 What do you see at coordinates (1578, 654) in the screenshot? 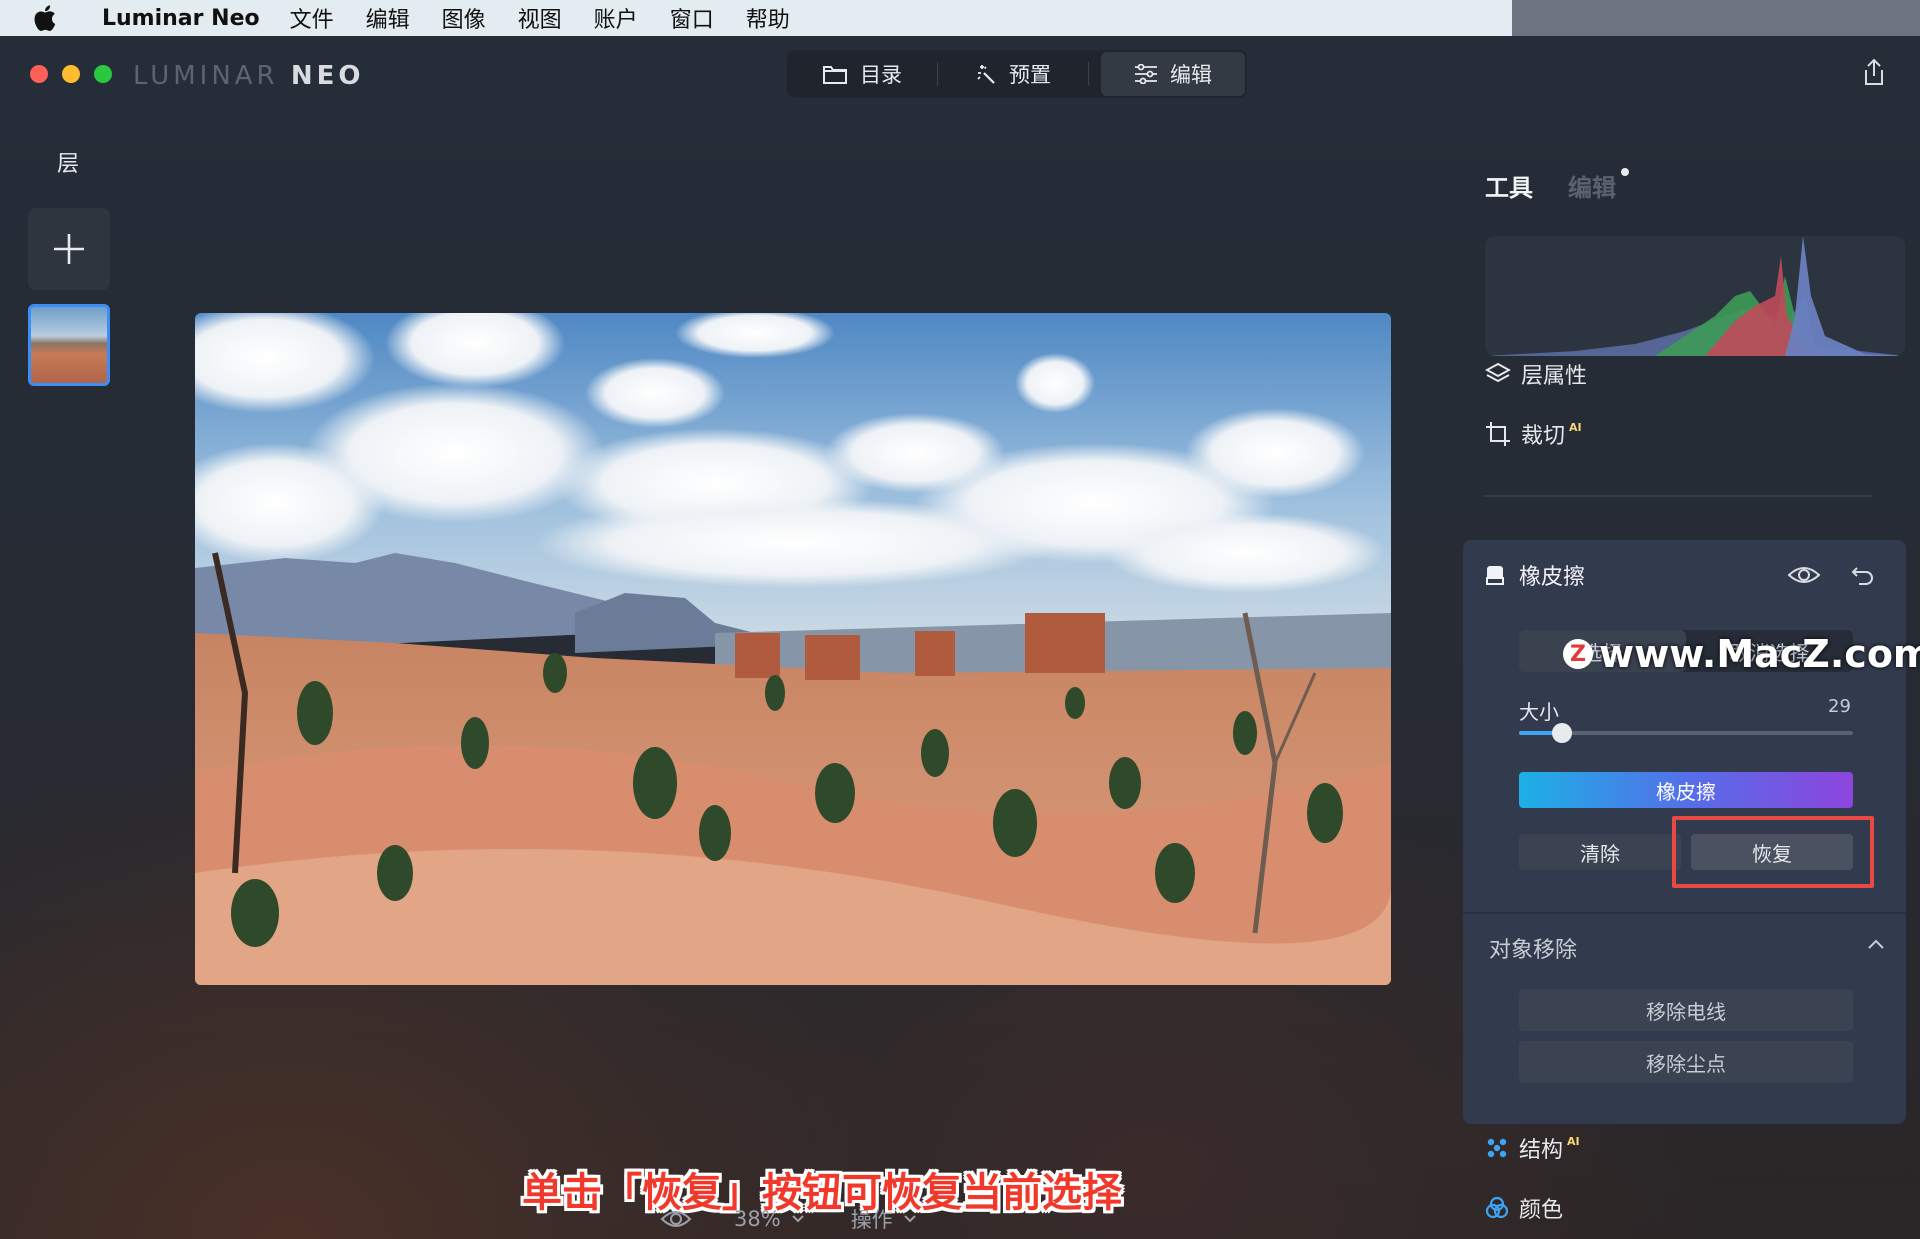
I see `watermark-badge: Z` at bounding box center [1578, 654].